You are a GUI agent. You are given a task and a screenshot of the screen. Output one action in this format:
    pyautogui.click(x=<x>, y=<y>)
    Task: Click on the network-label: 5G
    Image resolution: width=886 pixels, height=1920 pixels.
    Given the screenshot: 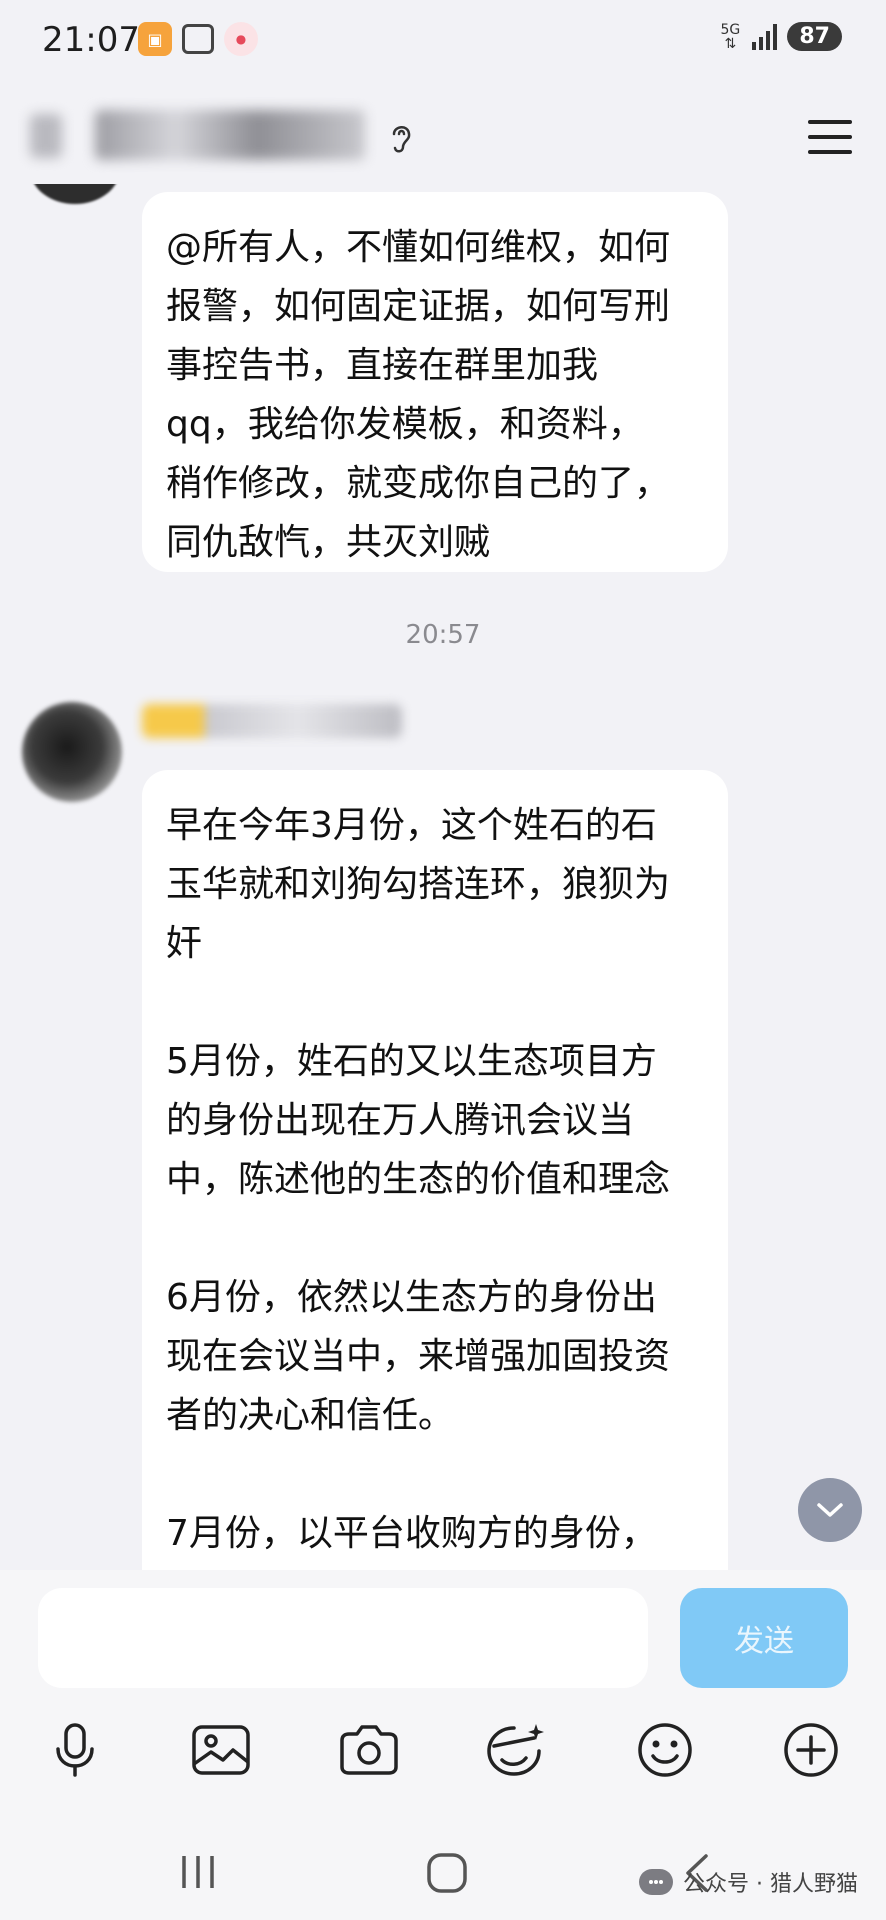 What is the action you would take?
    pyautogui.click(x=730, y=29)
    